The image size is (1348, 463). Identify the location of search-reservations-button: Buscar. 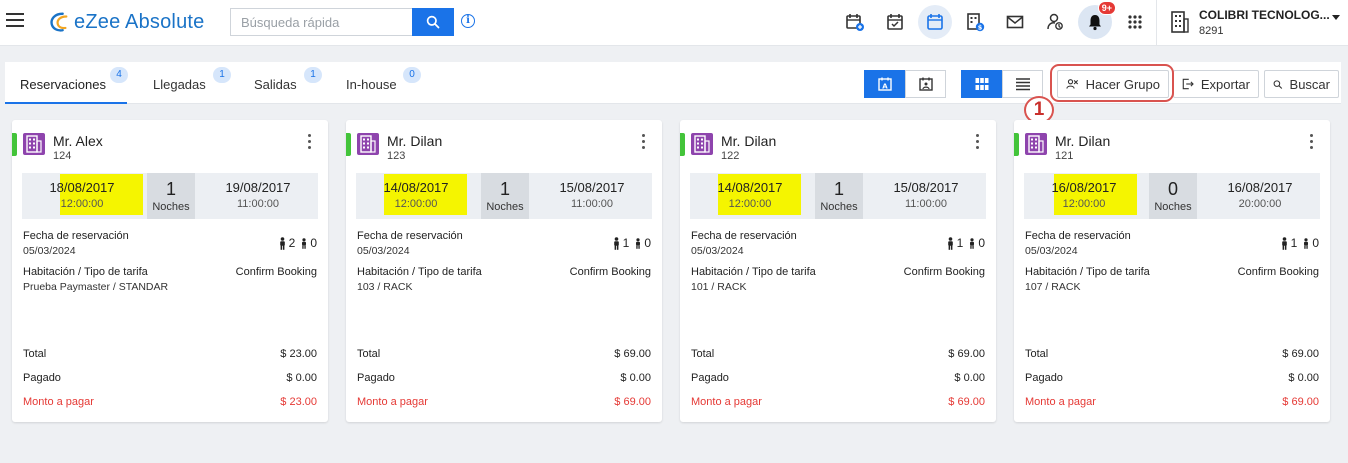
(1301, 84).